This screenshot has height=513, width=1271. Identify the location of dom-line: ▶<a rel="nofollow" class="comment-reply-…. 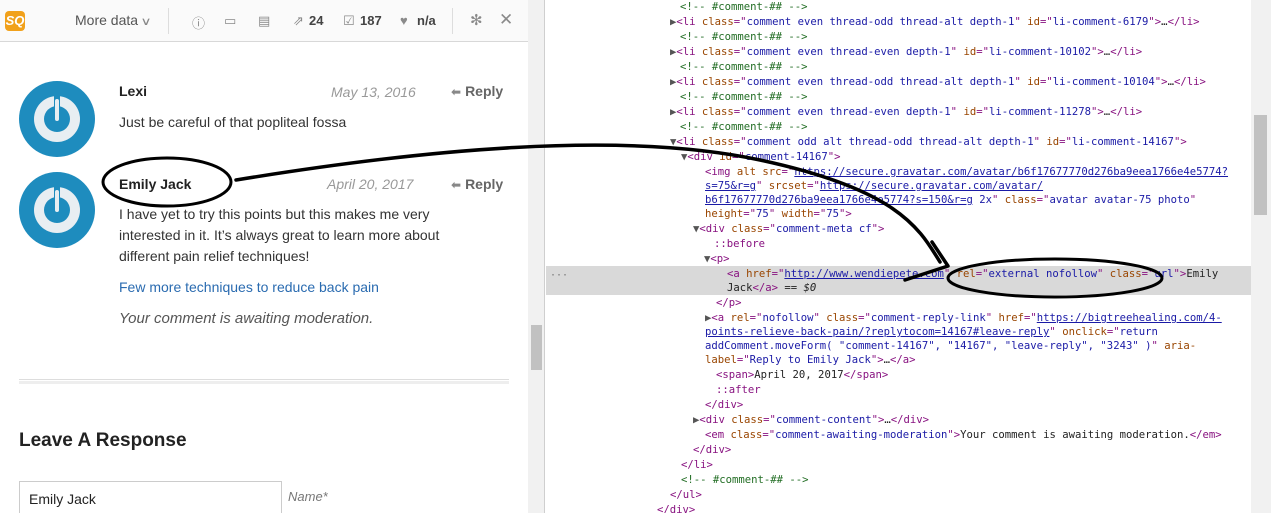
(963, 318).